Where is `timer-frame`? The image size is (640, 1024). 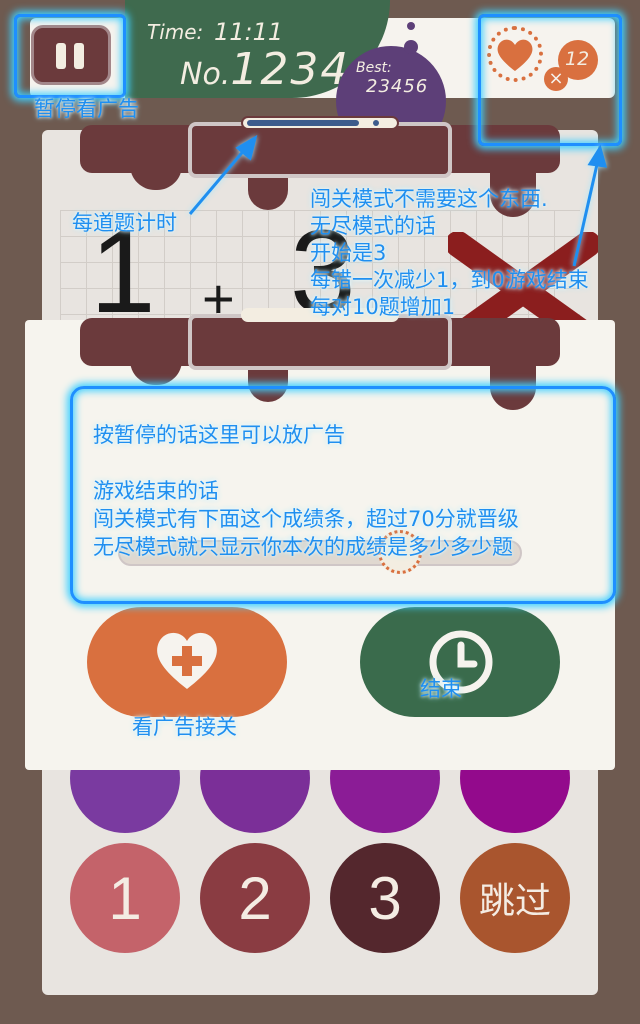
timer-frame is located at coordinates (320, 150).